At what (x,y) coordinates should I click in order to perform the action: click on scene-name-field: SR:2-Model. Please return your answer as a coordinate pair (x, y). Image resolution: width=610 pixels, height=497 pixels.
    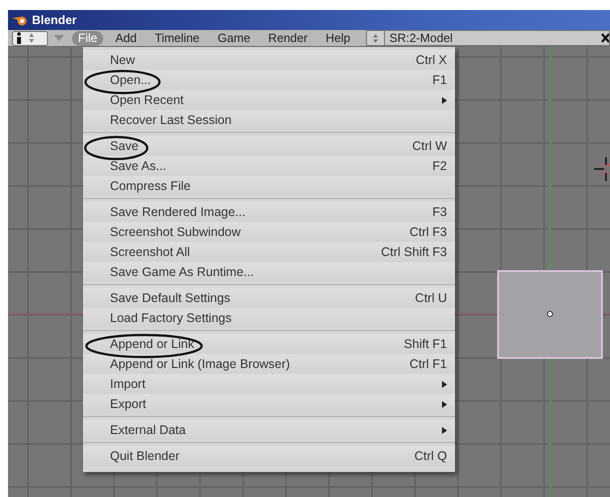
    Looking at the image, I should click on (493, 38).